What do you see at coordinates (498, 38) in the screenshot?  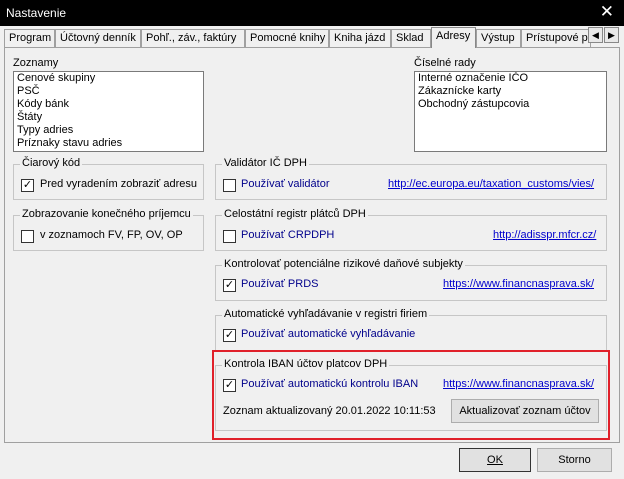 I see `tab-vystup: Výstup` at bounding box center [498, 38].